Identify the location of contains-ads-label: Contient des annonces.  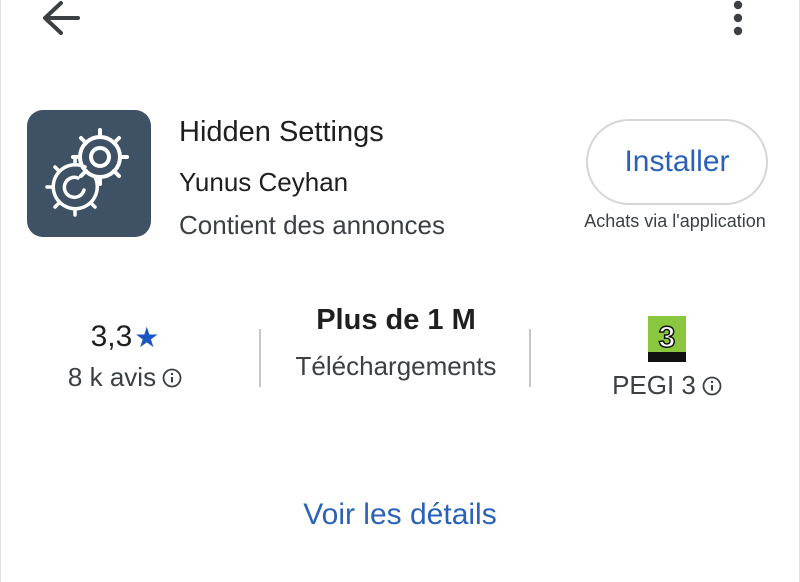
(312, 225).